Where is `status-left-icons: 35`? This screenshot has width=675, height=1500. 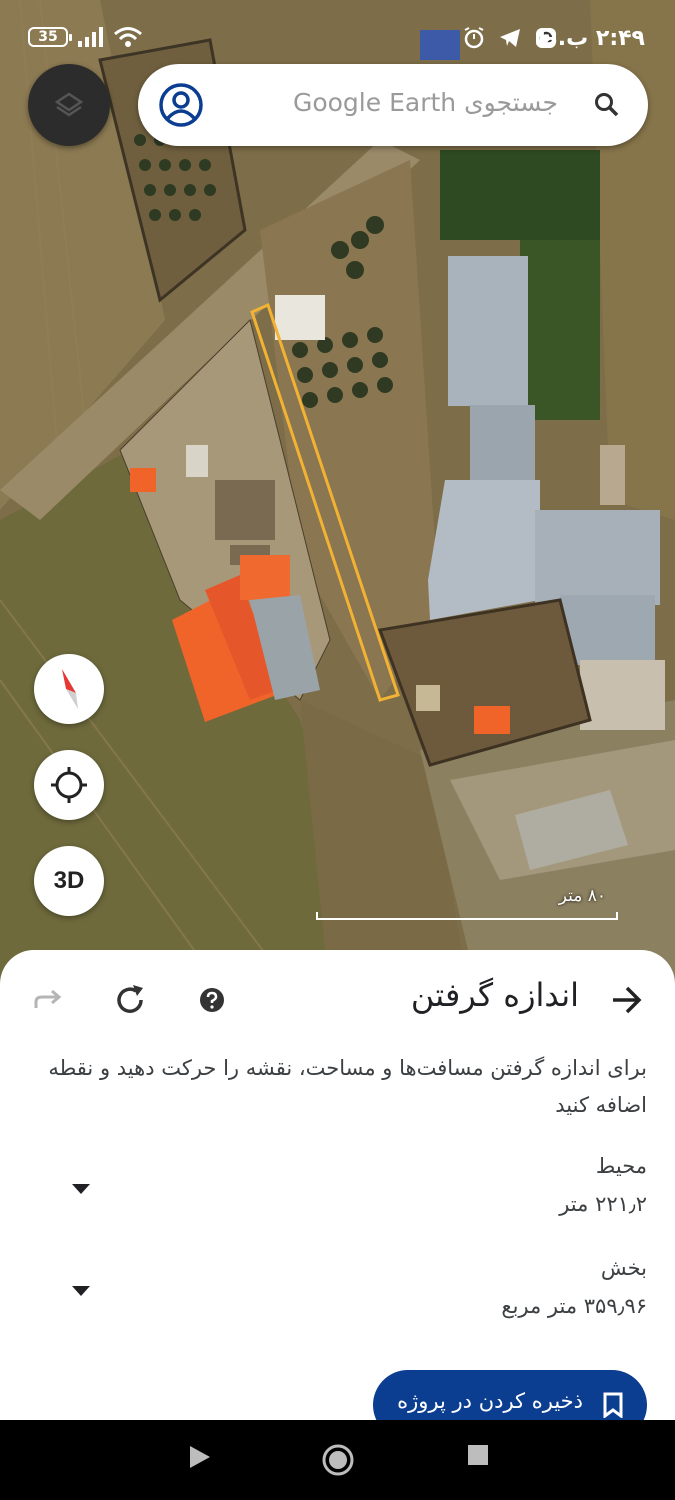 status-left-icons: 35 is located at coordinates (85, 37).